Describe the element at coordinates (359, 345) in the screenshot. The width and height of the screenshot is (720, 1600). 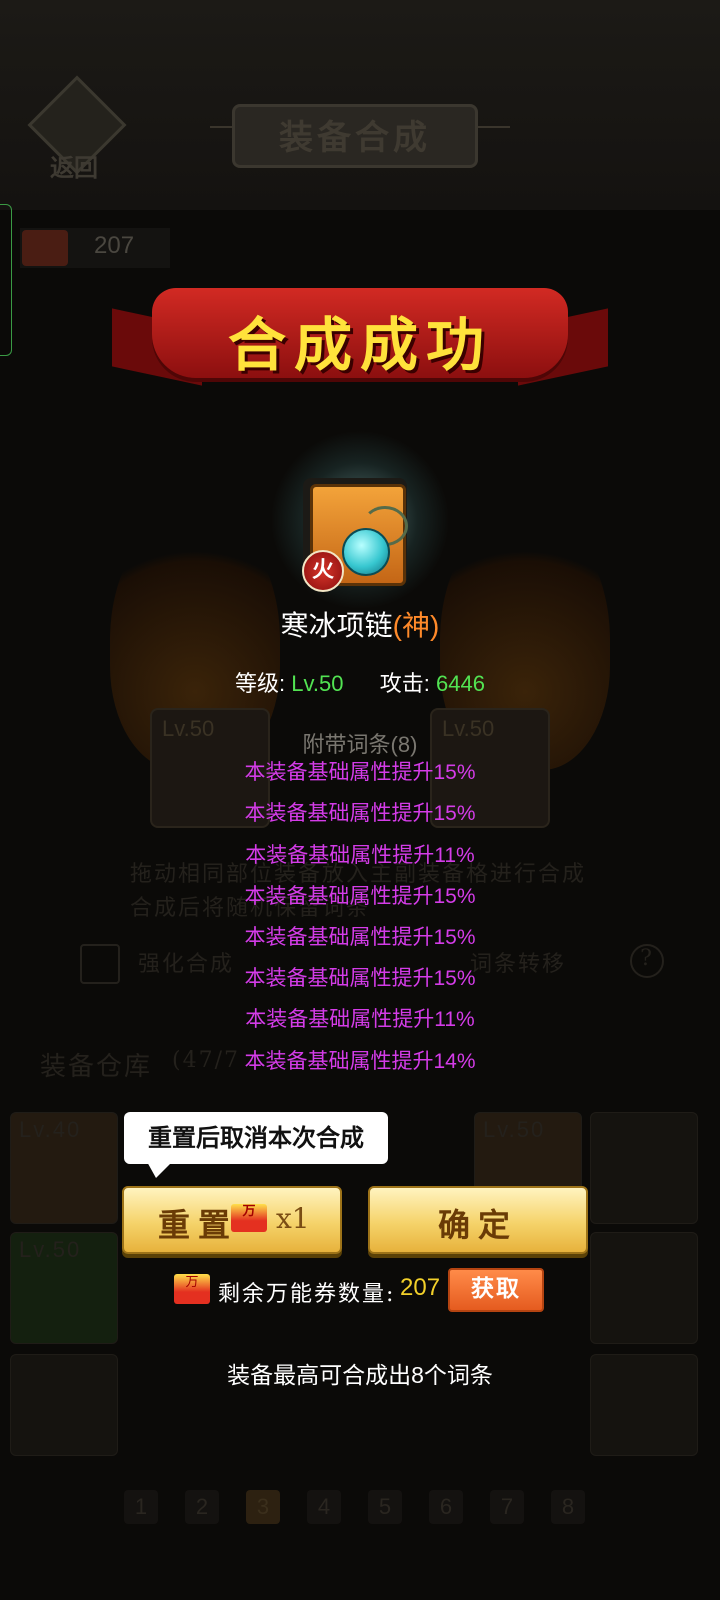
I see `success-title: 合成成功` at that location.